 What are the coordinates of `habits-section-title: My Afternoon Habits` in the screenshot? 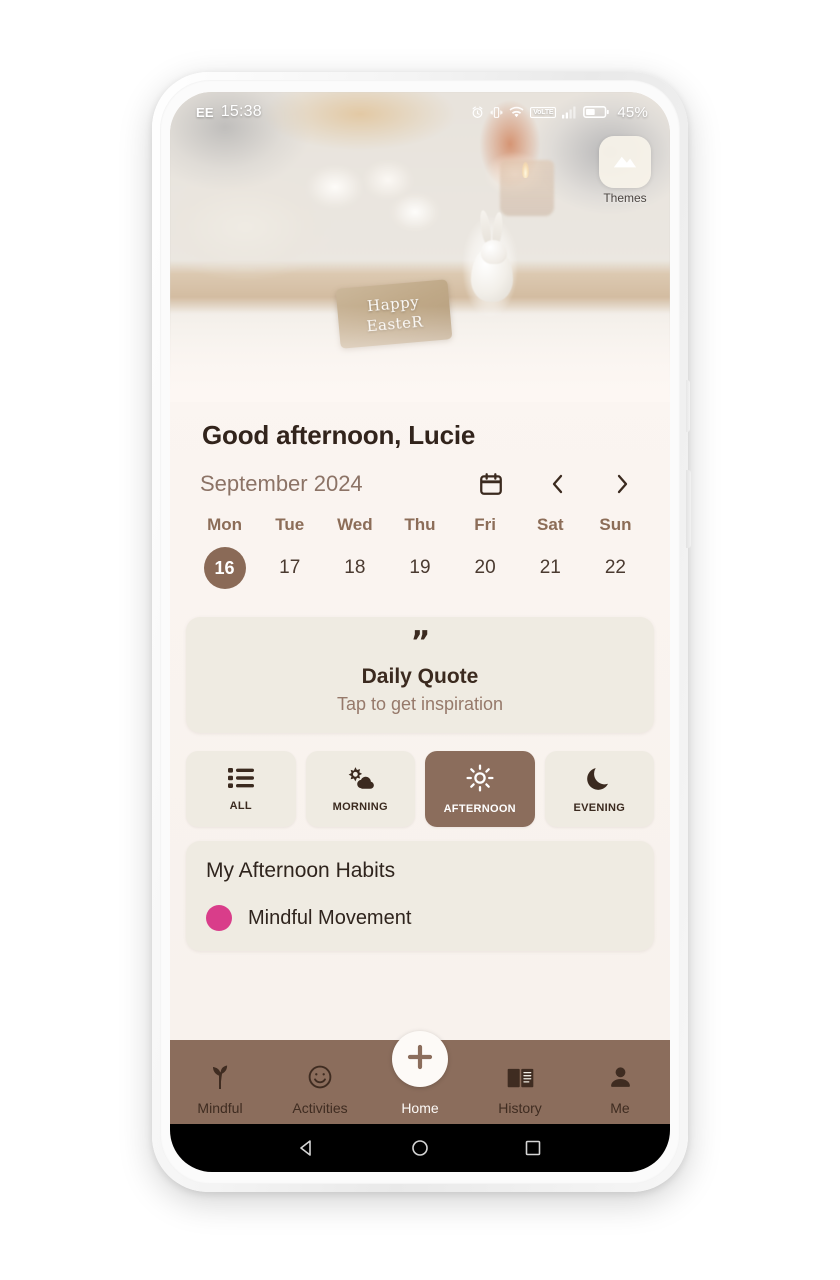 It's located at (301, 870).